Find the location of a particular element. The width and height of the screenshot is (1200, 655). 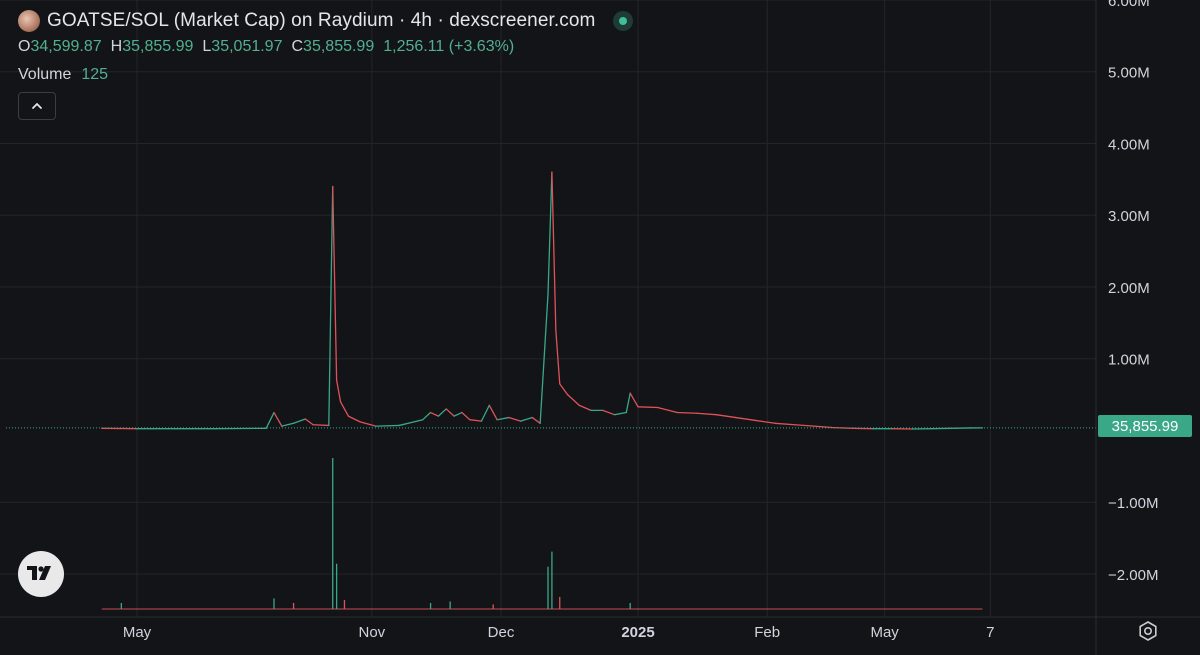

open-label: O is located at coordinates (24, 46).